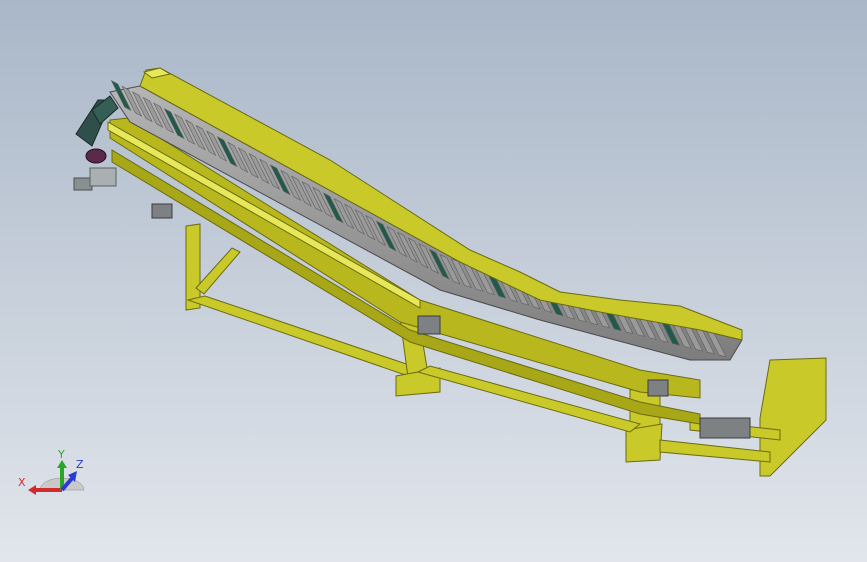  What do you see at coordinates (715, 451) in the screenshot?
I see `tail-frame-rail` at bounding box center [715, 451].